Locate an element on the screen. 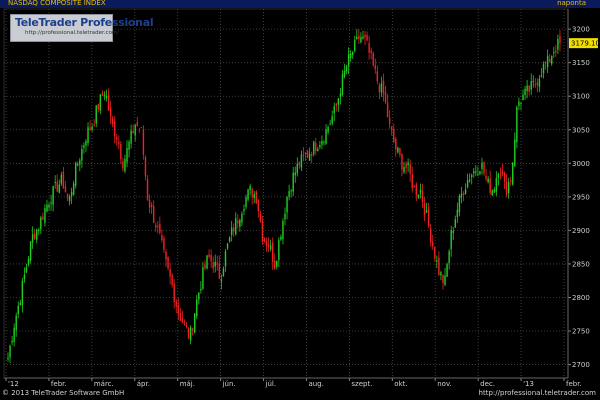 The height and width of the screenshot is (400, 600). y-tick-label: 2700 is located at coordinates (581, 365).